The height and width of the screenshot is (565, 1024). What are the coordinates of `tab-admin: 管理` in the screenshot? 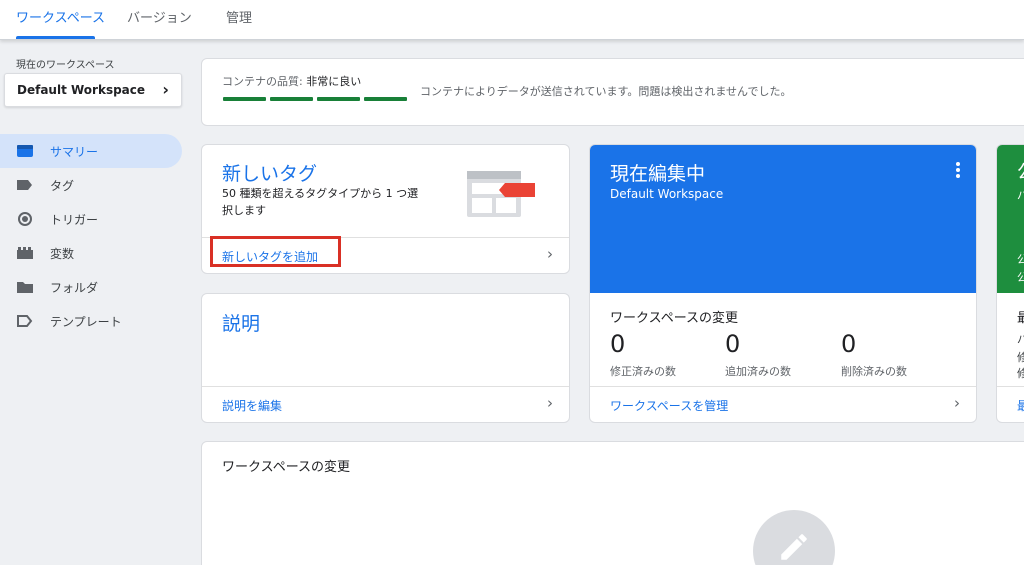 It's located at (239, 20).